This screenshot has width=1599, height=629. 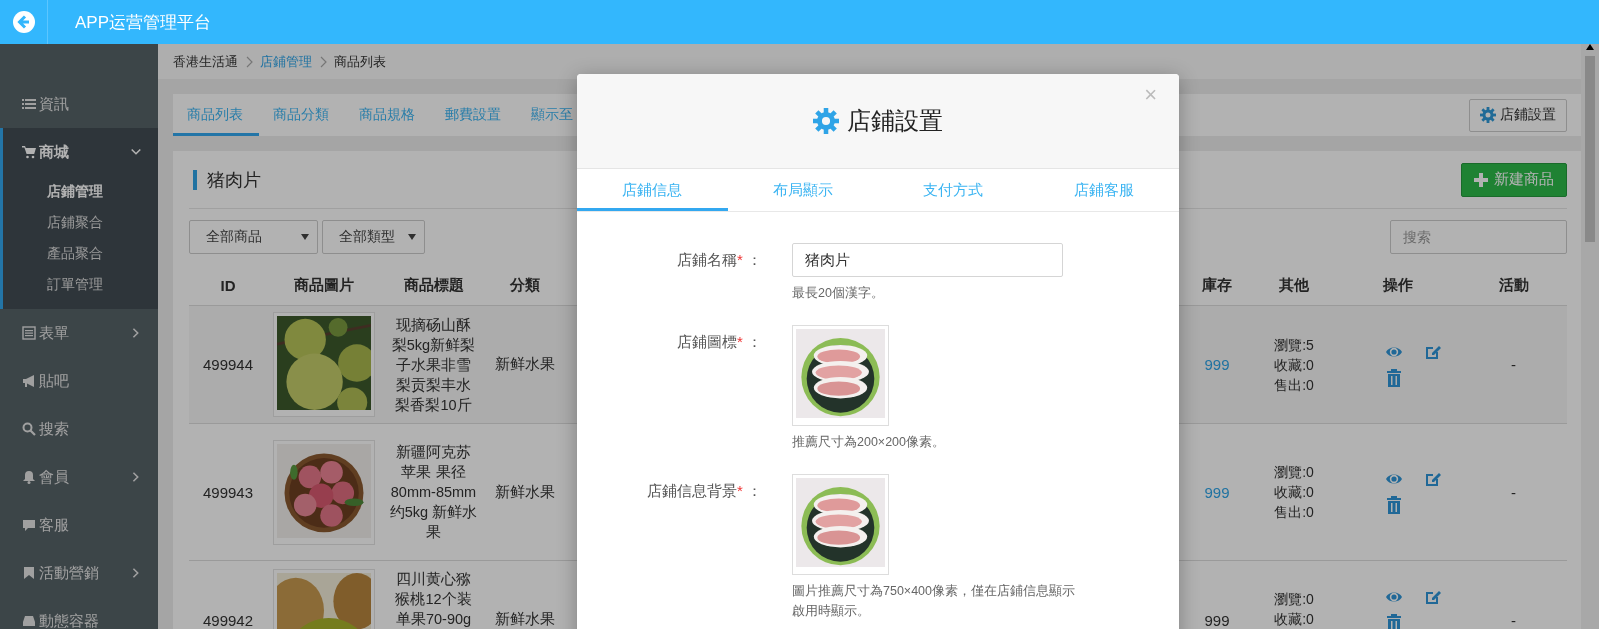 What do you see at coordinates (29, 477) in the screenshot?
I see `bell-icon` at bounding box center [29, 477].